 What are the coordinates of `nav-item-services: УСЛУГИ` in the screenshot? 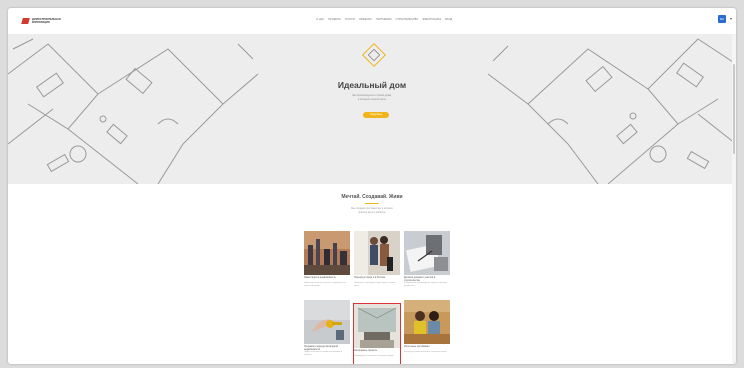 It's located at (350, 19).